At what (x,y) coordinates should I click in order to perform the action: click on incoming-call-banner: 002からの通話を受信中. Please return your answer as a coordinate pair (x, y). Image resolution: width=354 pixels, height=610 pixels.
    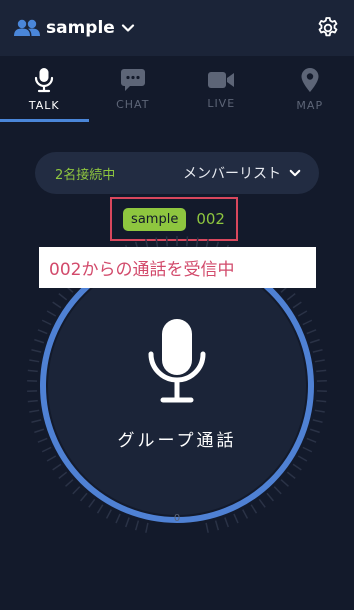
    Looking at the image, I should click on (177, 267).